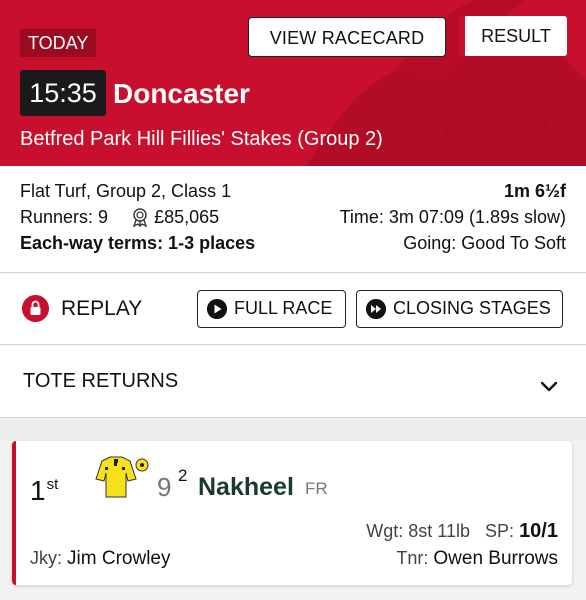 This screenshot has height=600, width=586. What do you see at coordinates (500, 531) in the screenshot?
I see `sp-label: SP:` at bounding box center [500, 531].